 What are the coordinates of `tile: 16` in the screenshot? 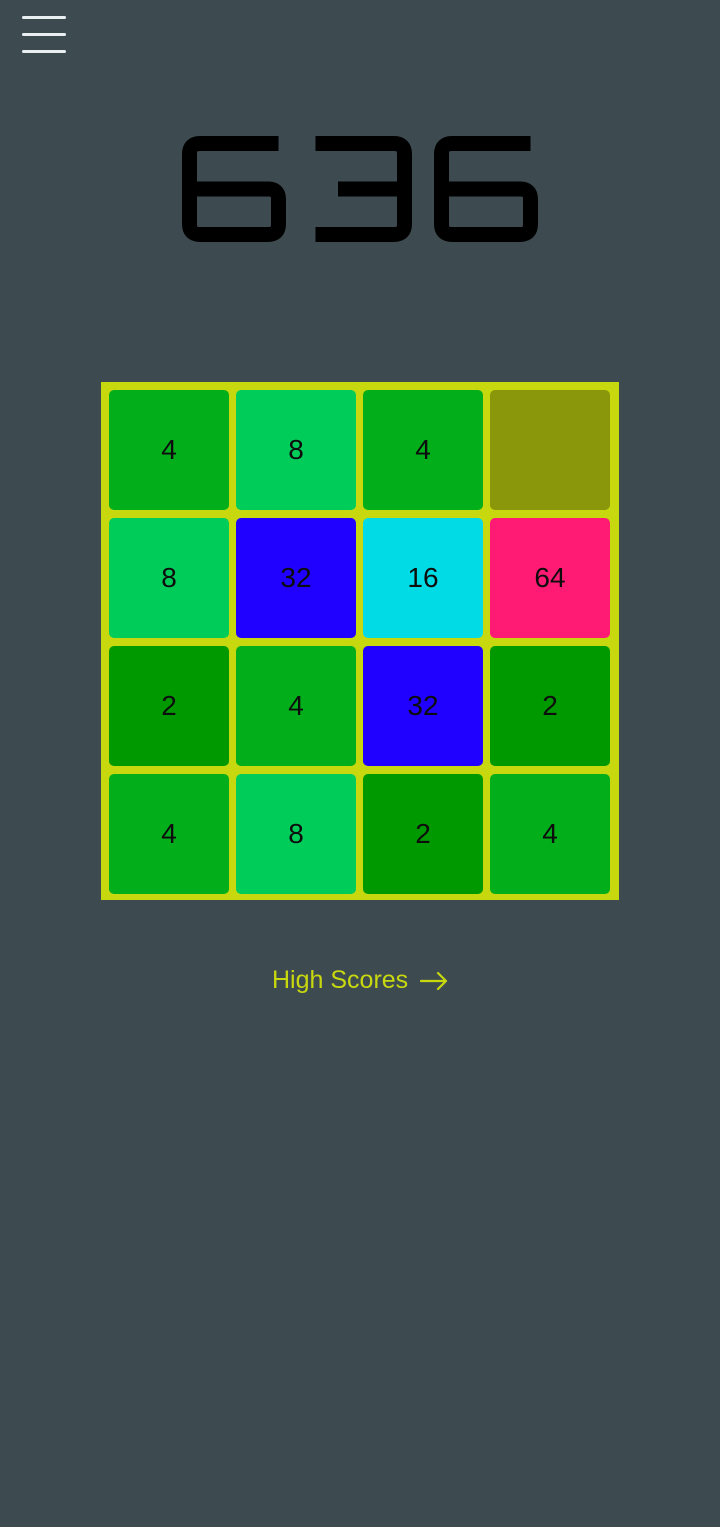 It's located at (423, 578).